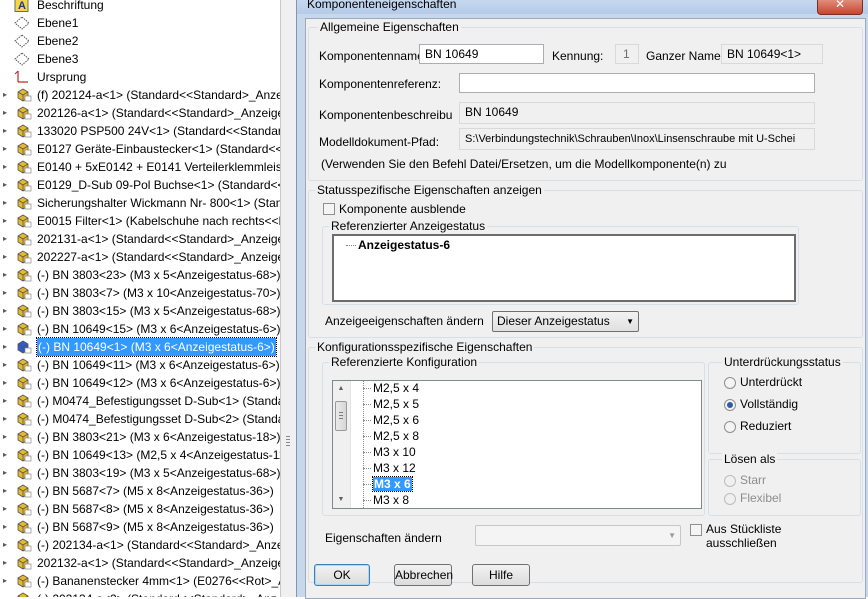 This screenshot has height=599, width=868. I want to click on dialog-titlebar: Komponenteneigenschaften ✕, so click(582, 7).